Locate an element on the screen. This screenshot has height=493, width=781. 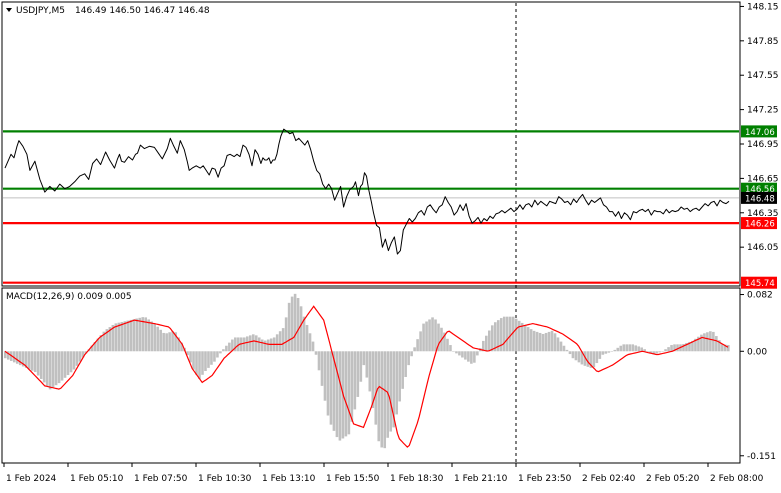
time-axis-label: 2 Feb 08:00 is located at coordinates (737, 479).